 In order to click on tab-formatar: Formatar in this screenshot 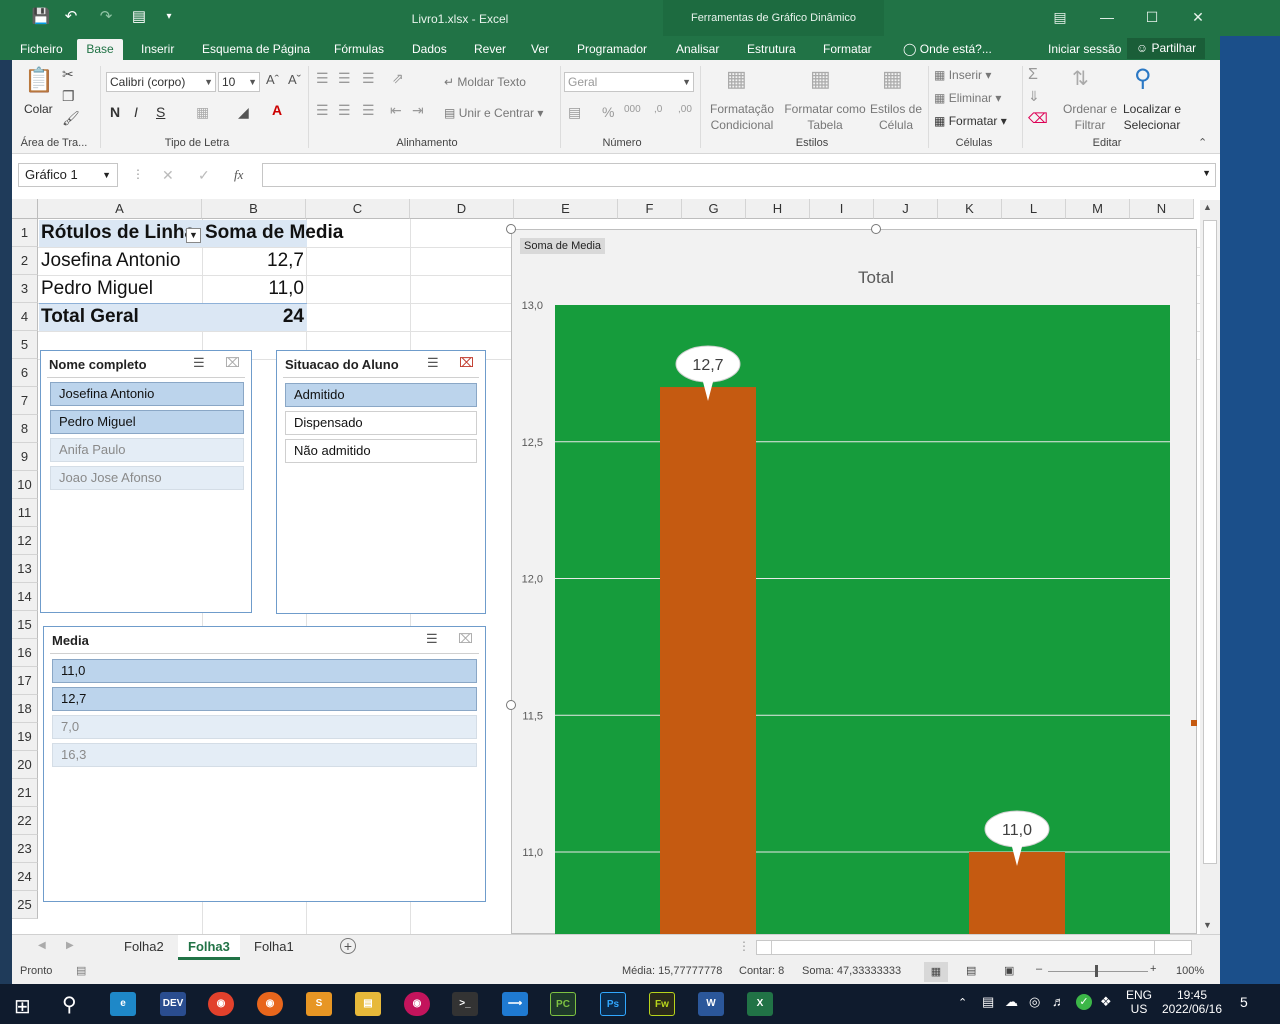, I will do `click(847, 49)`.